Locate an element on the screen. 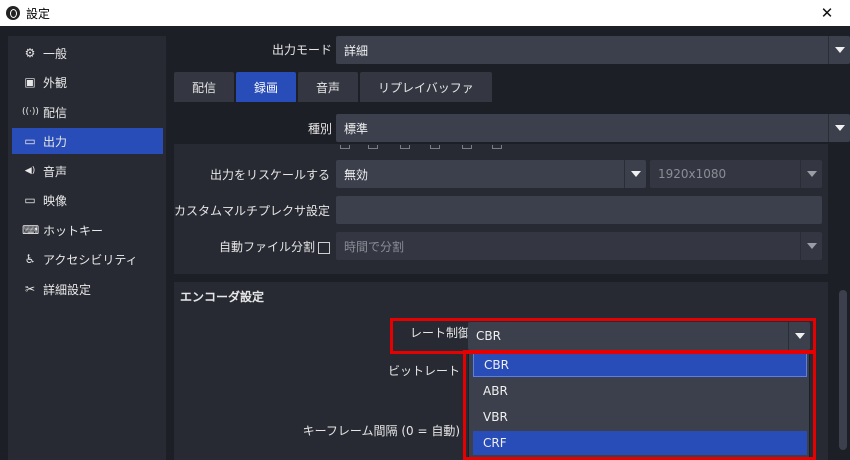 The image size is (850, 460). autosplit-select: 時間で分割 is located at coordinates (579, 246).